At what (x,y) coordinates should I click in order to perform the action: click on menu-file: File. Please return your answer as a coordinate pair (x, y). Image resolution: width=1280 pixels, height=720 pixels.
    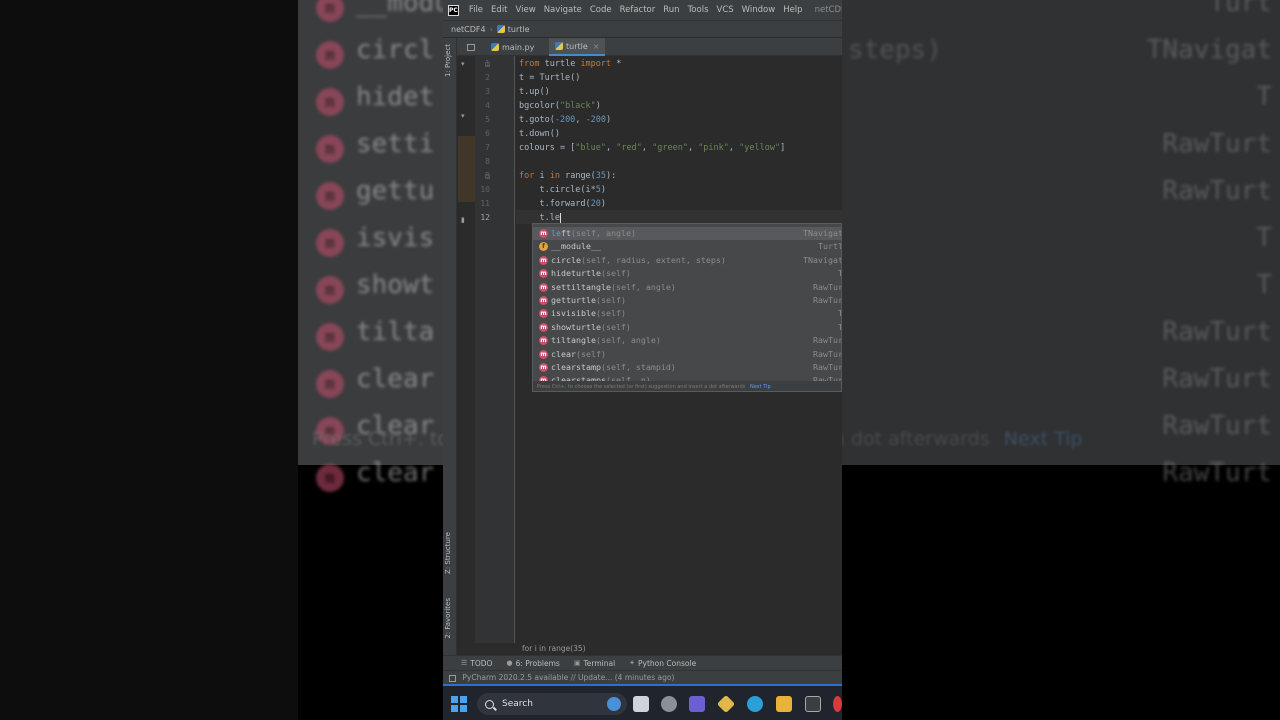
    Looking at the image, I should click on (476, 10).